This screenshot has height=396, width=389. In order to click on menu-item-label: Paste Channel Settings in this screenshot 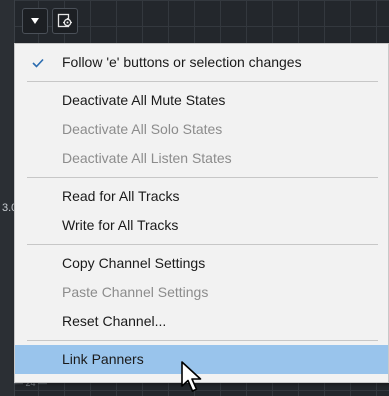, I will do `click(135, 292)`.